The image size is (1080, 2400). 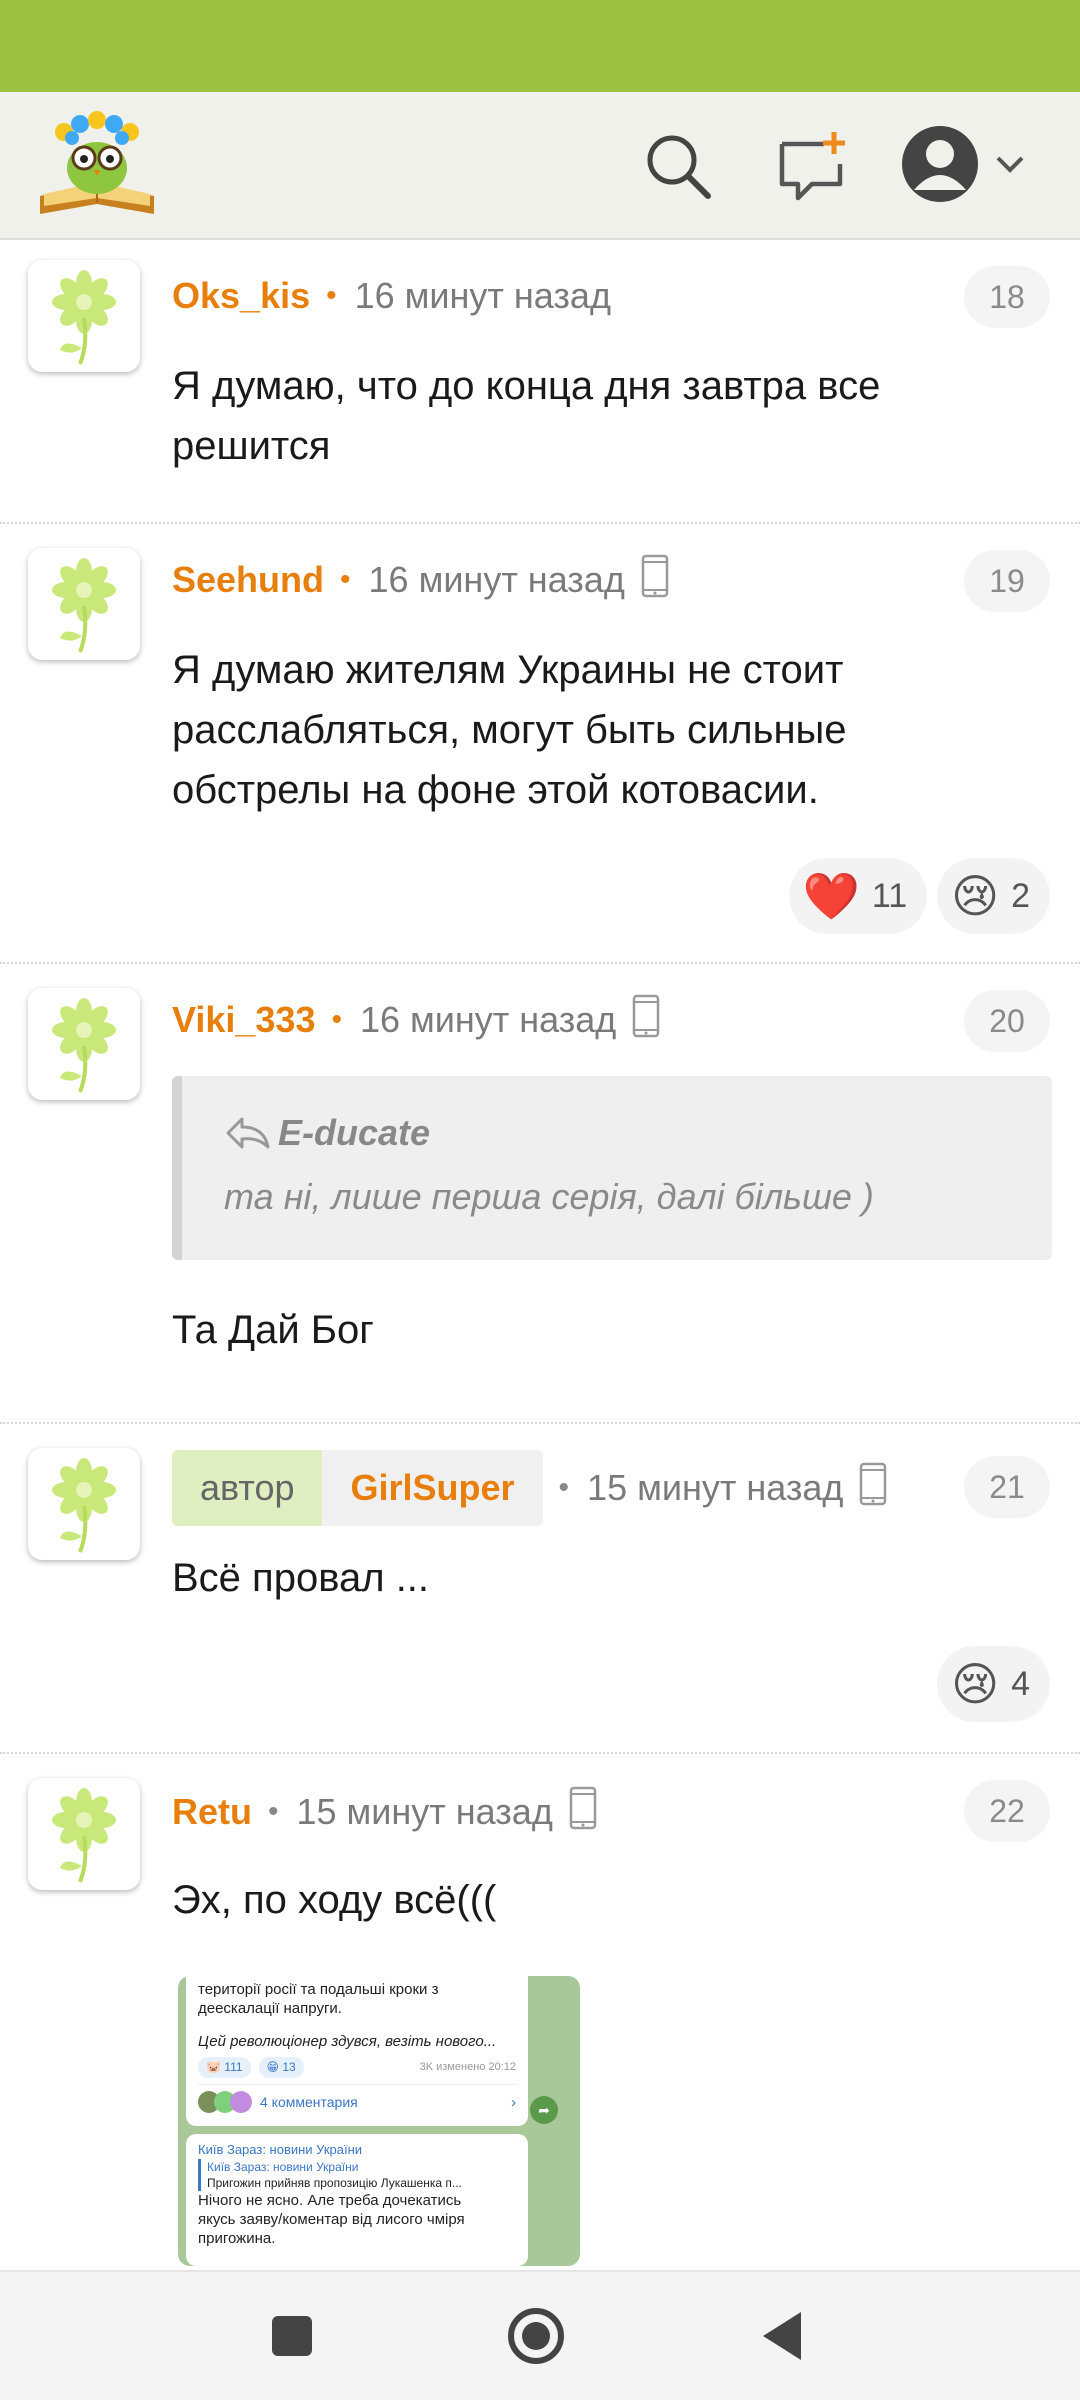 I want to click on attachment-text: якусь заяву/коментар від лисого чміря, so click(x=331, y=2219).